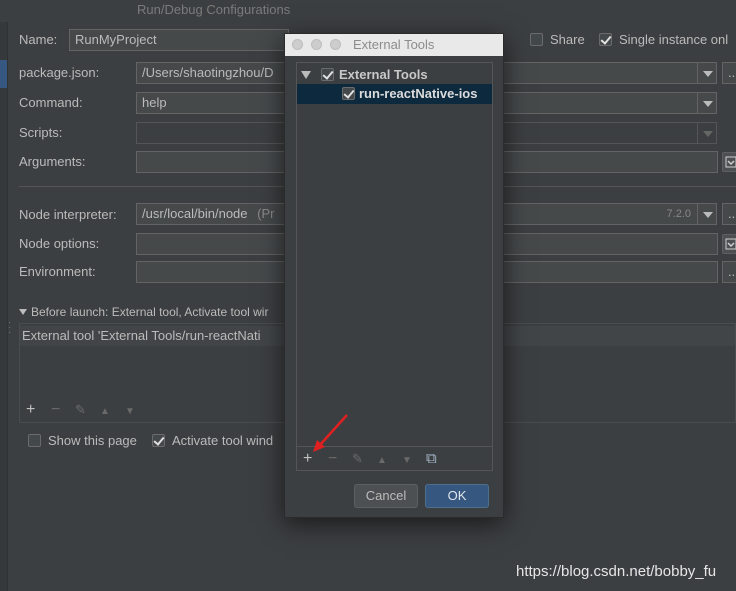 The height and width of the screenshot is (591, 736). I want to click on minimize-window-icon, so click(316, 44).